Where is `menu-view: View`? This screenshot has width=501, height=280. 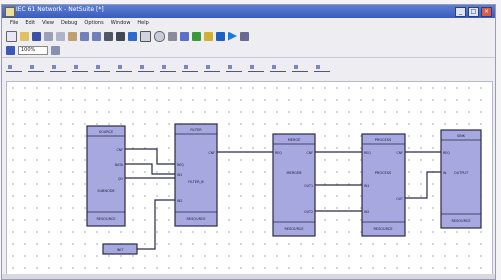 menu-view: View is located at coordinates (48, 23).